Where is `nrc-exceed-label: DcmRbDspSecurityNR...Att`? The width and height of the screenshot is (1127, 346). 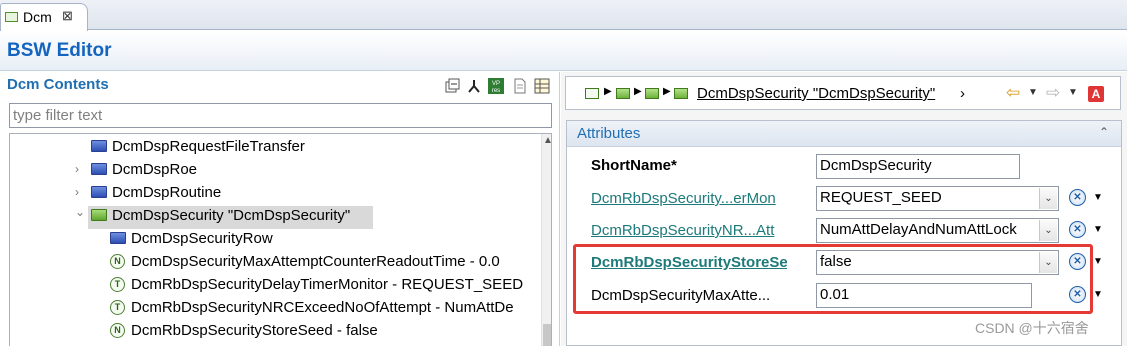
nrc-exceed-label: DcmRbDspSecurityNR...Att is located at coordinates (689, 230).